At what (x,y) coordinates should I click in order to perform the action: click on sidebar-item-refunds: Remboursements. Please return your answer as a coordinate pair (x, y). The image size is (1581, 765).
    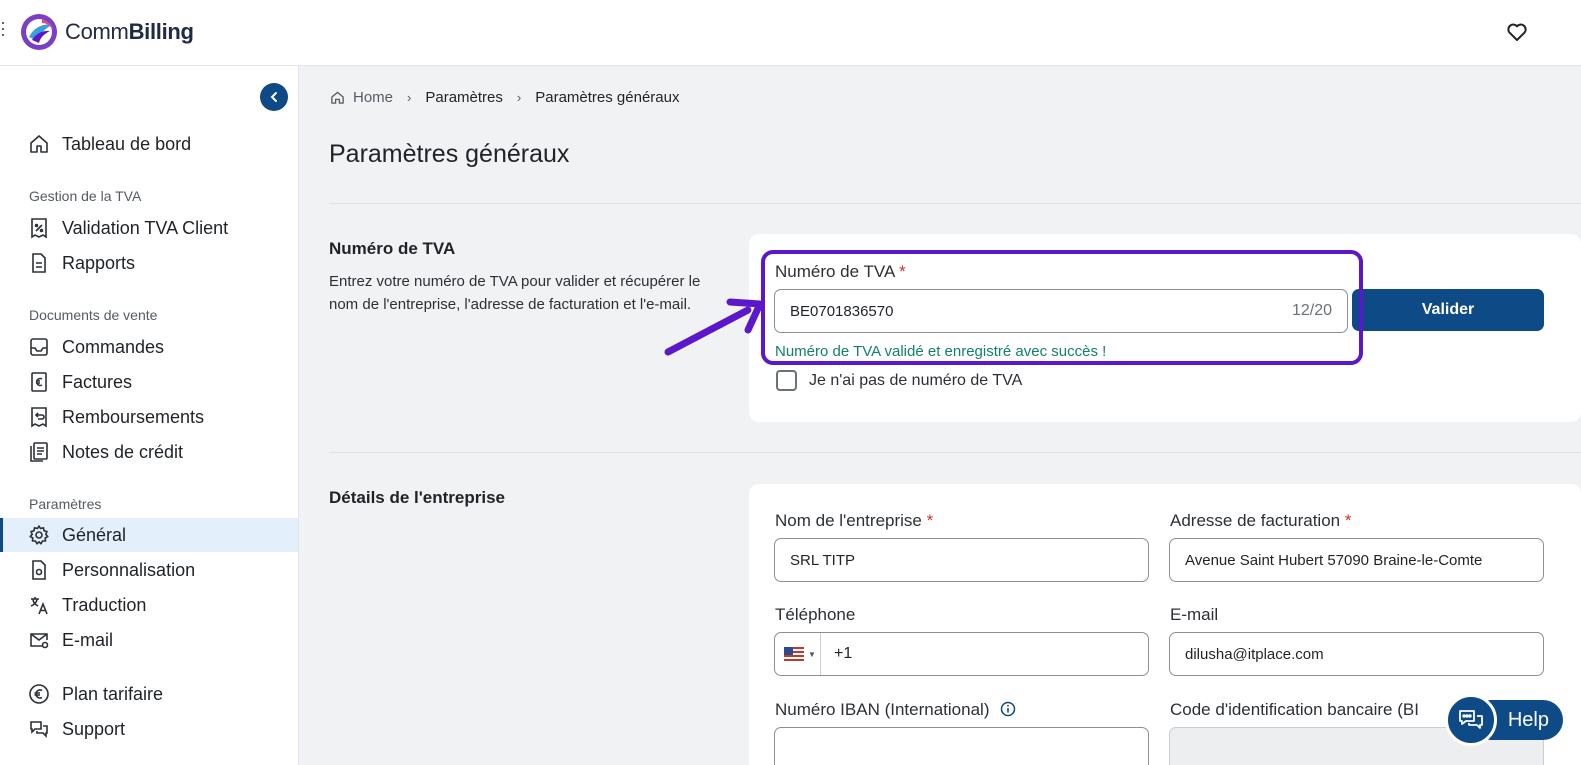
    Looking at the image, I should click on (149, 417).